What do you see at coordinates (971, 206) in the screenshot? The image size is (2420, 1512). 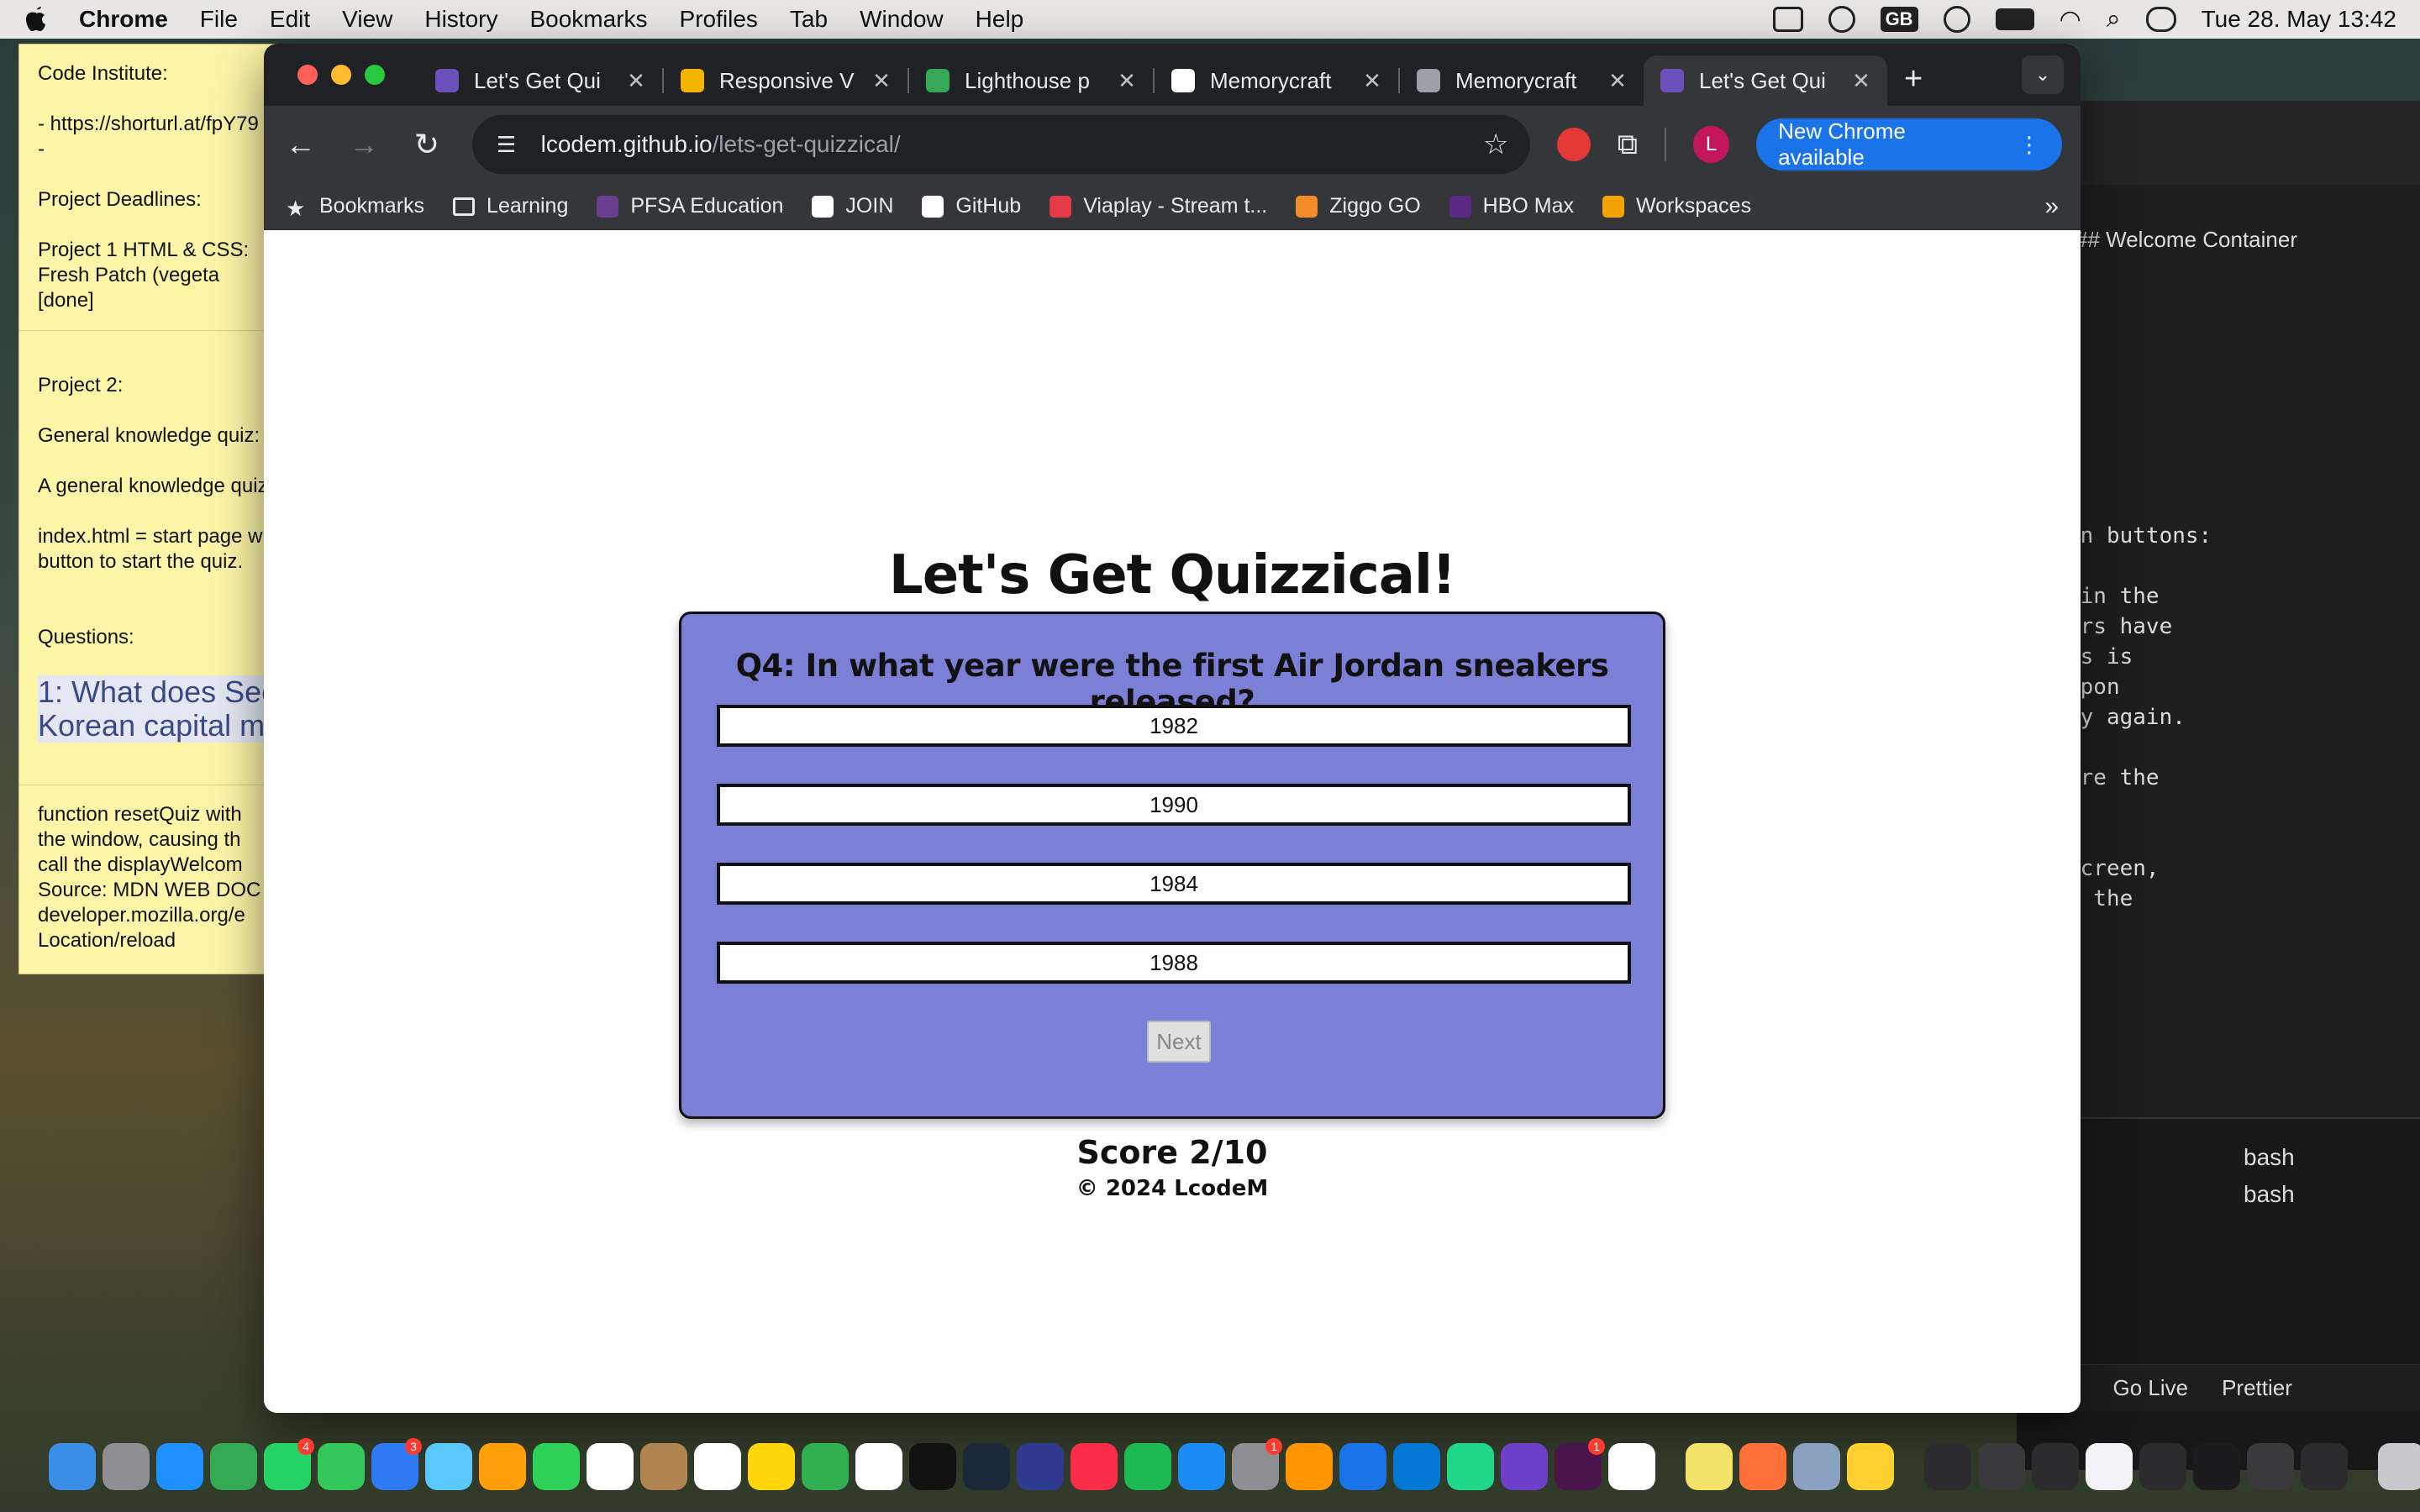 I see `bookmark-item: GitHub` at bounding box center [971, 206].